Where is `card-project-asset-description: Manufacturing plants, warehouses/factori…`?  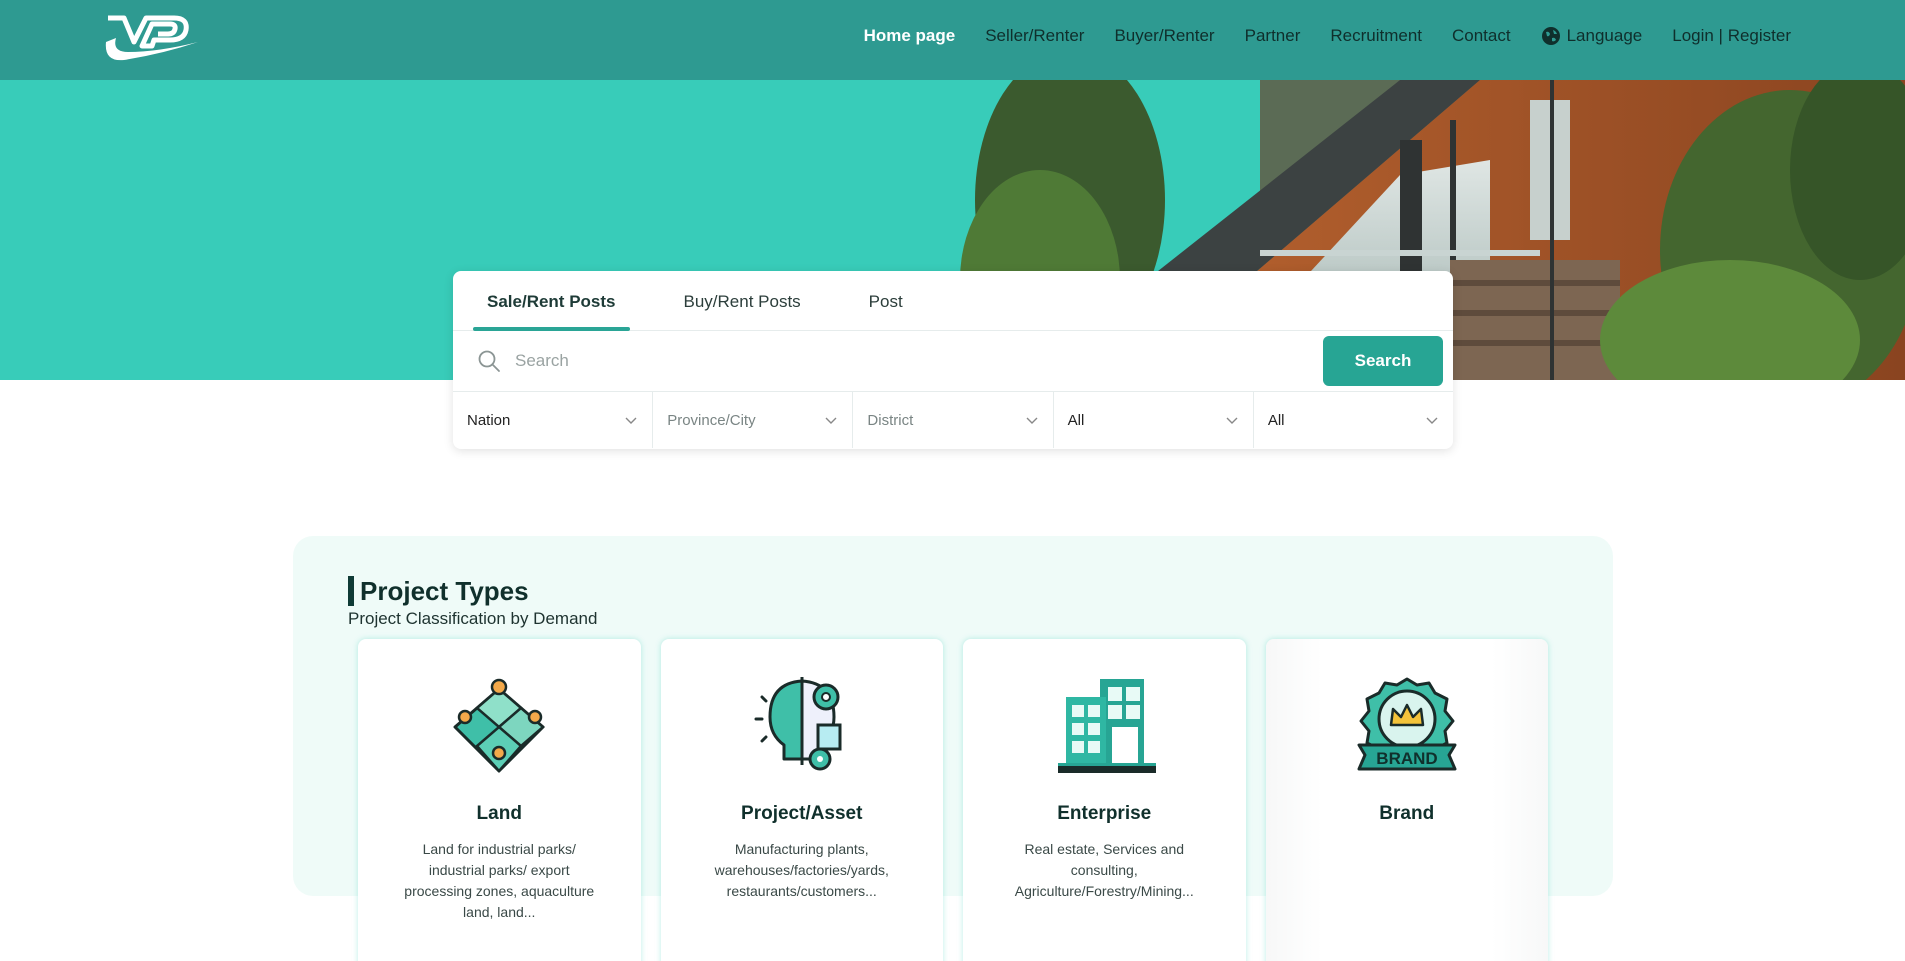
card-project-asset-description: Manufacturing plants, warehouses/factori… is located at coordinates (801, 870).